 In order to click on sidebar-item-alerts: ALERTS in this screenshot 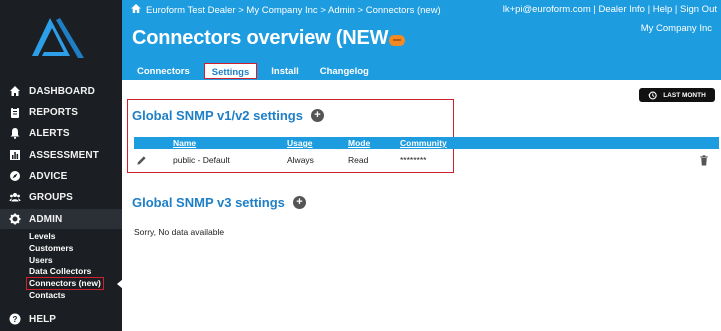, I will do `click(61, 133)`.